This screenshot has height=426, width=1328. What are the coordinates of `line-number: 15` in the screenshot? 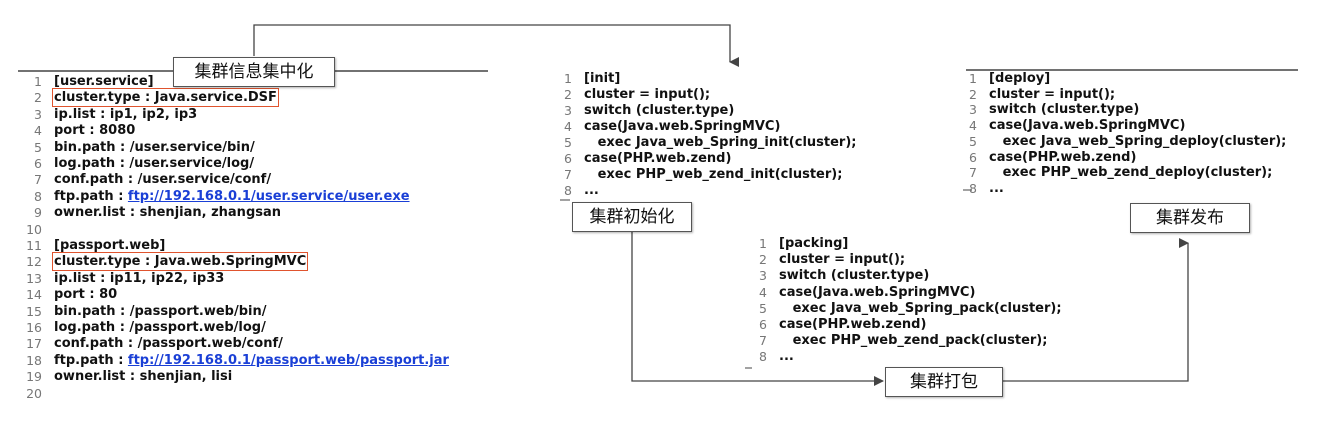 It's located at (34, 311).